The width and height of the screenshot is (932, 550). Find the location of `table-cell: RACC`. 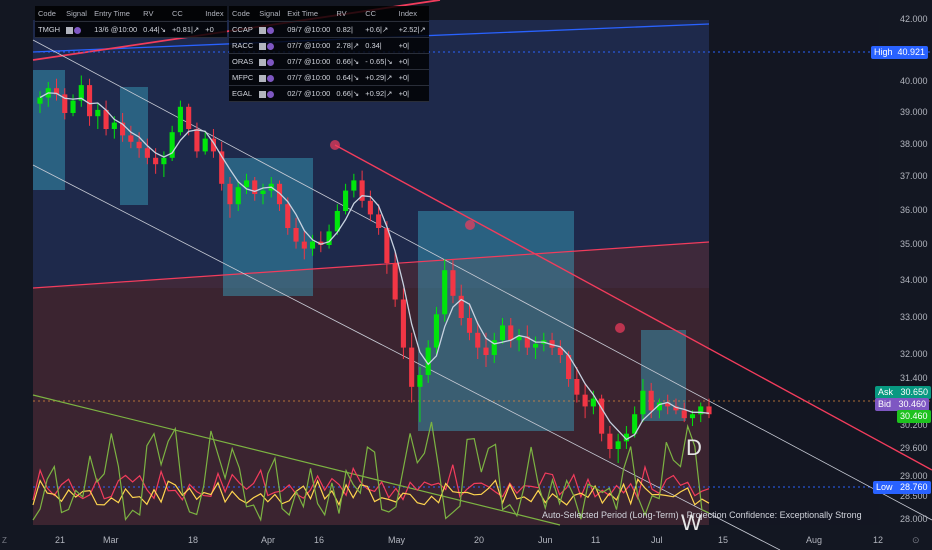

table-cell: RACC is located at coordinates (243, 45).